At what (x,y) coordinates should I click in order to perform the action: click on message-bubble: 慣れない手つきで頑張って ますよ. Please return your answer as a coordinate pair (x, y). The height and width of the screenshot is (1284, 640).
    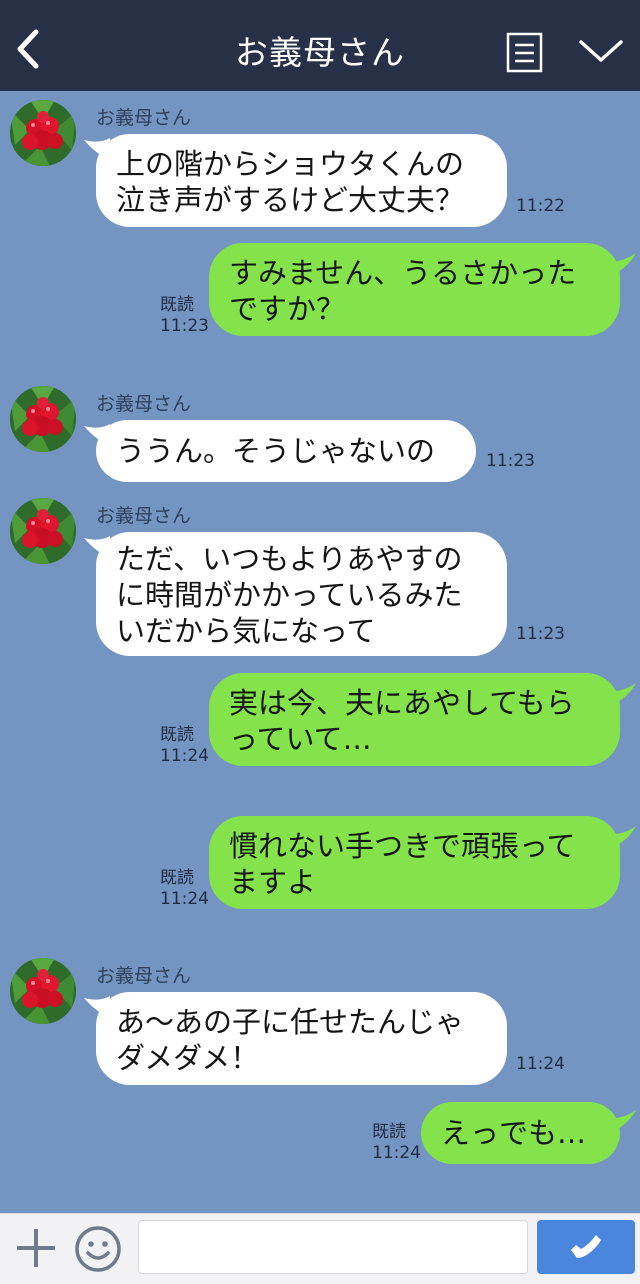
    Looking at the image, I should click on (414, 862).